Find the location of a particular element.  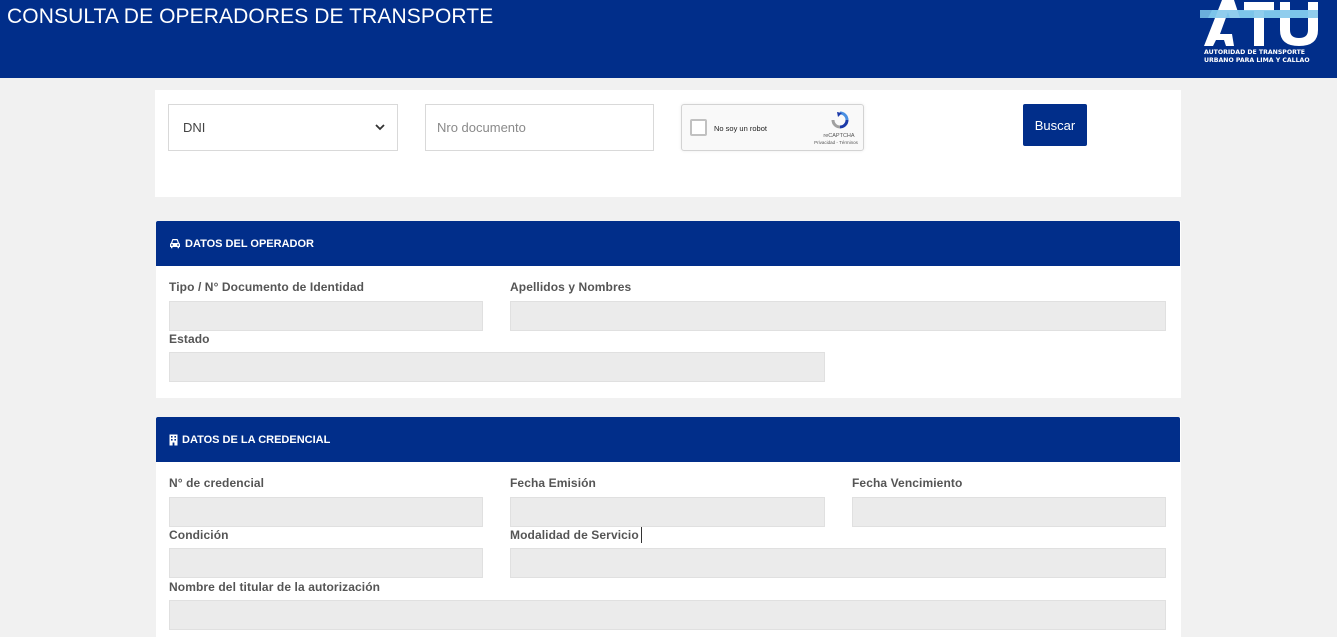

field-apellidos-nombres is located at coordinates (838, 316).